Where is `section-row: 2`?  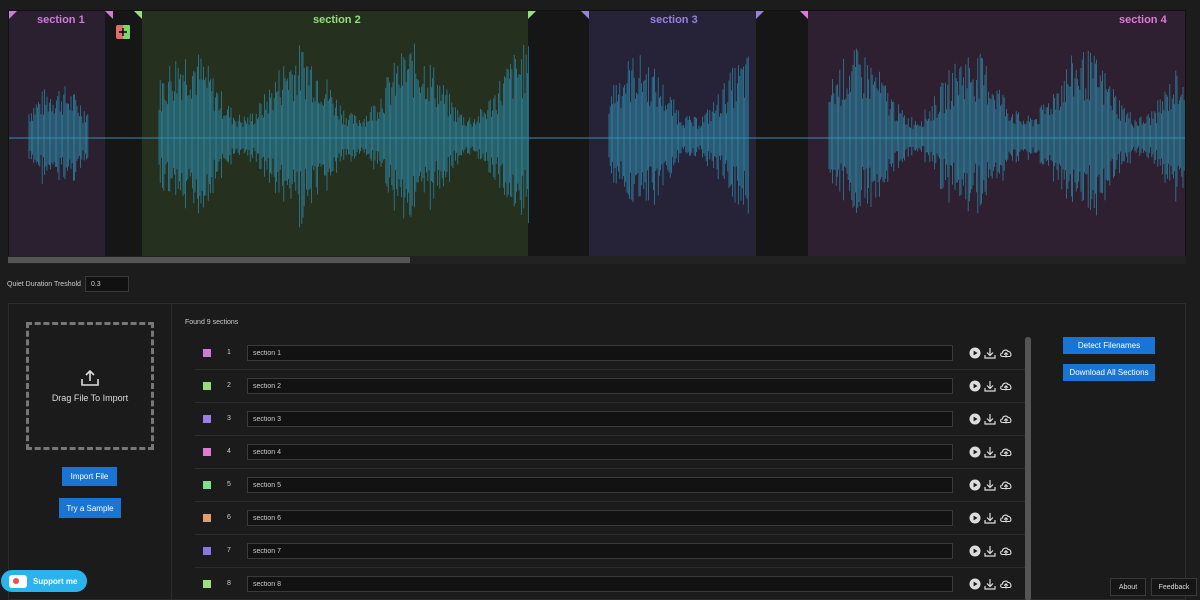 section-row: 2 is located at coordinates (610, 386).